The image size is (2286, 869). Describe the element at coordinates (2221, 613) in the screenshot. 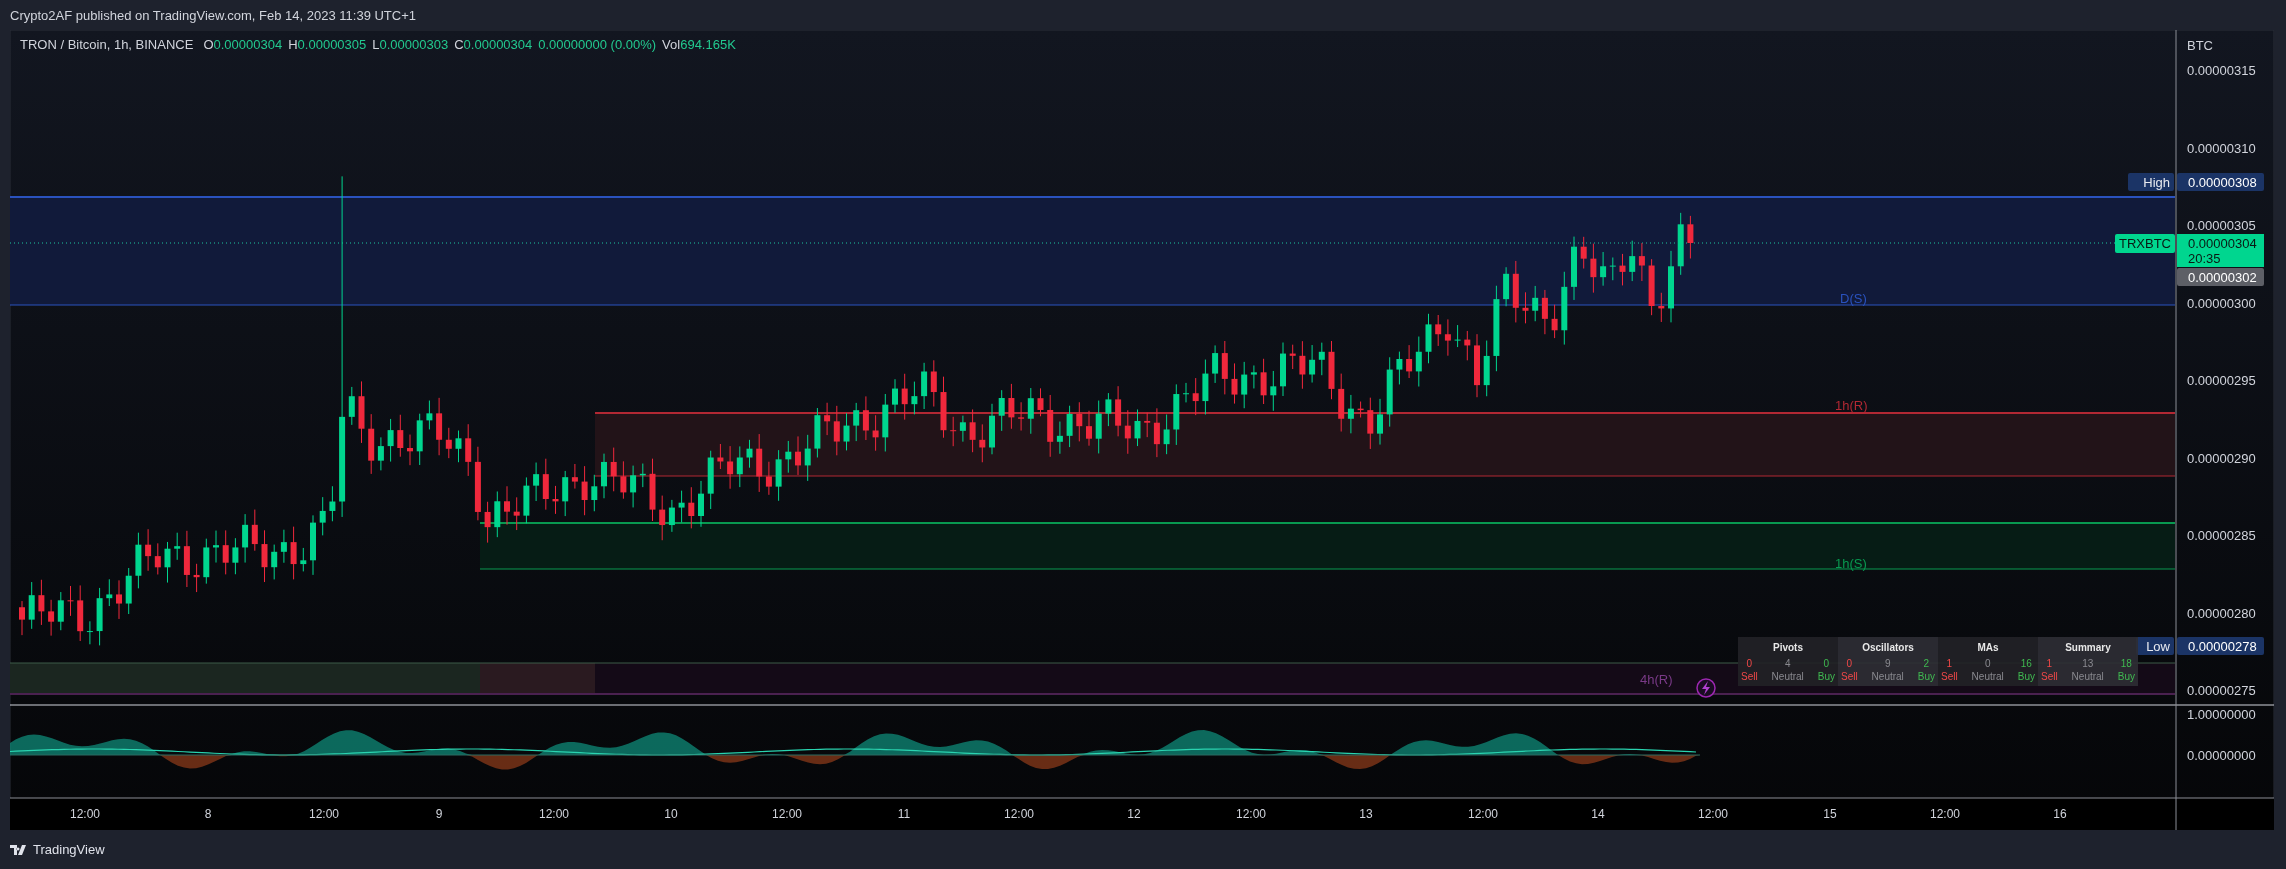

I see `price-axis-label: 0.00000280` at that location.